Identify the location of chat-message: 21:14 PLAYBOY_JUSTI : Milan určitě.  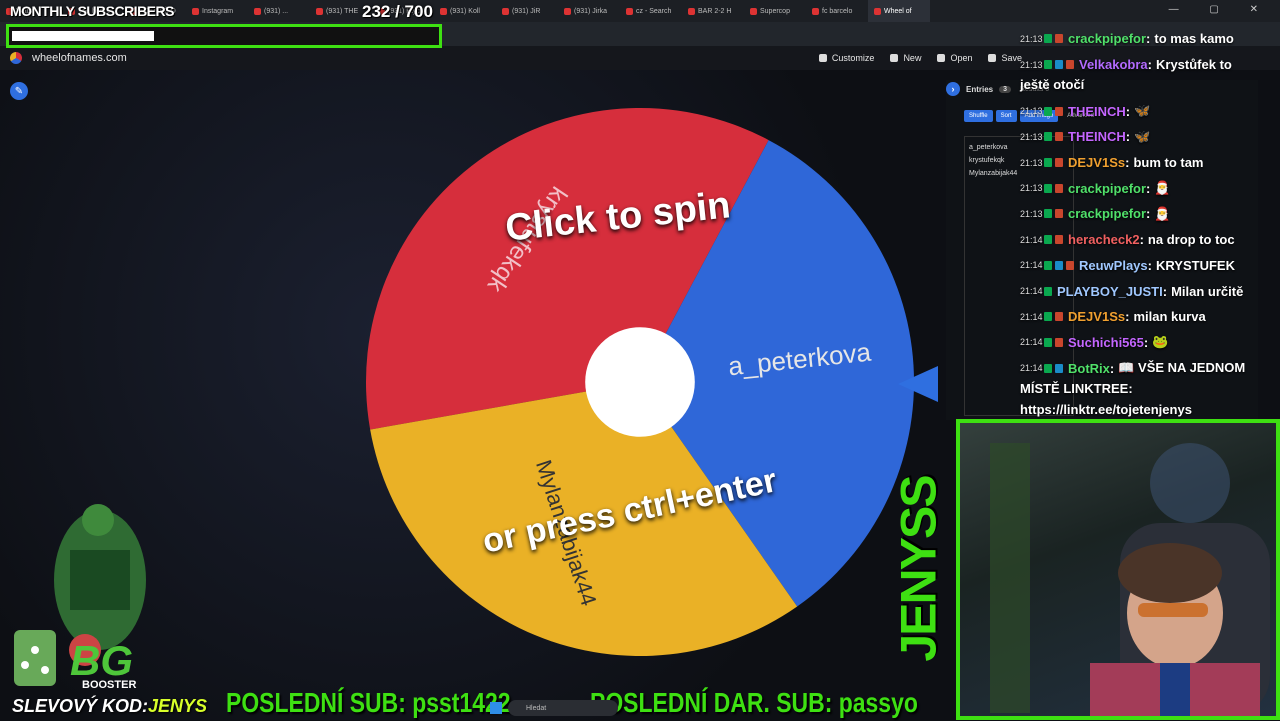
(1147, 291).